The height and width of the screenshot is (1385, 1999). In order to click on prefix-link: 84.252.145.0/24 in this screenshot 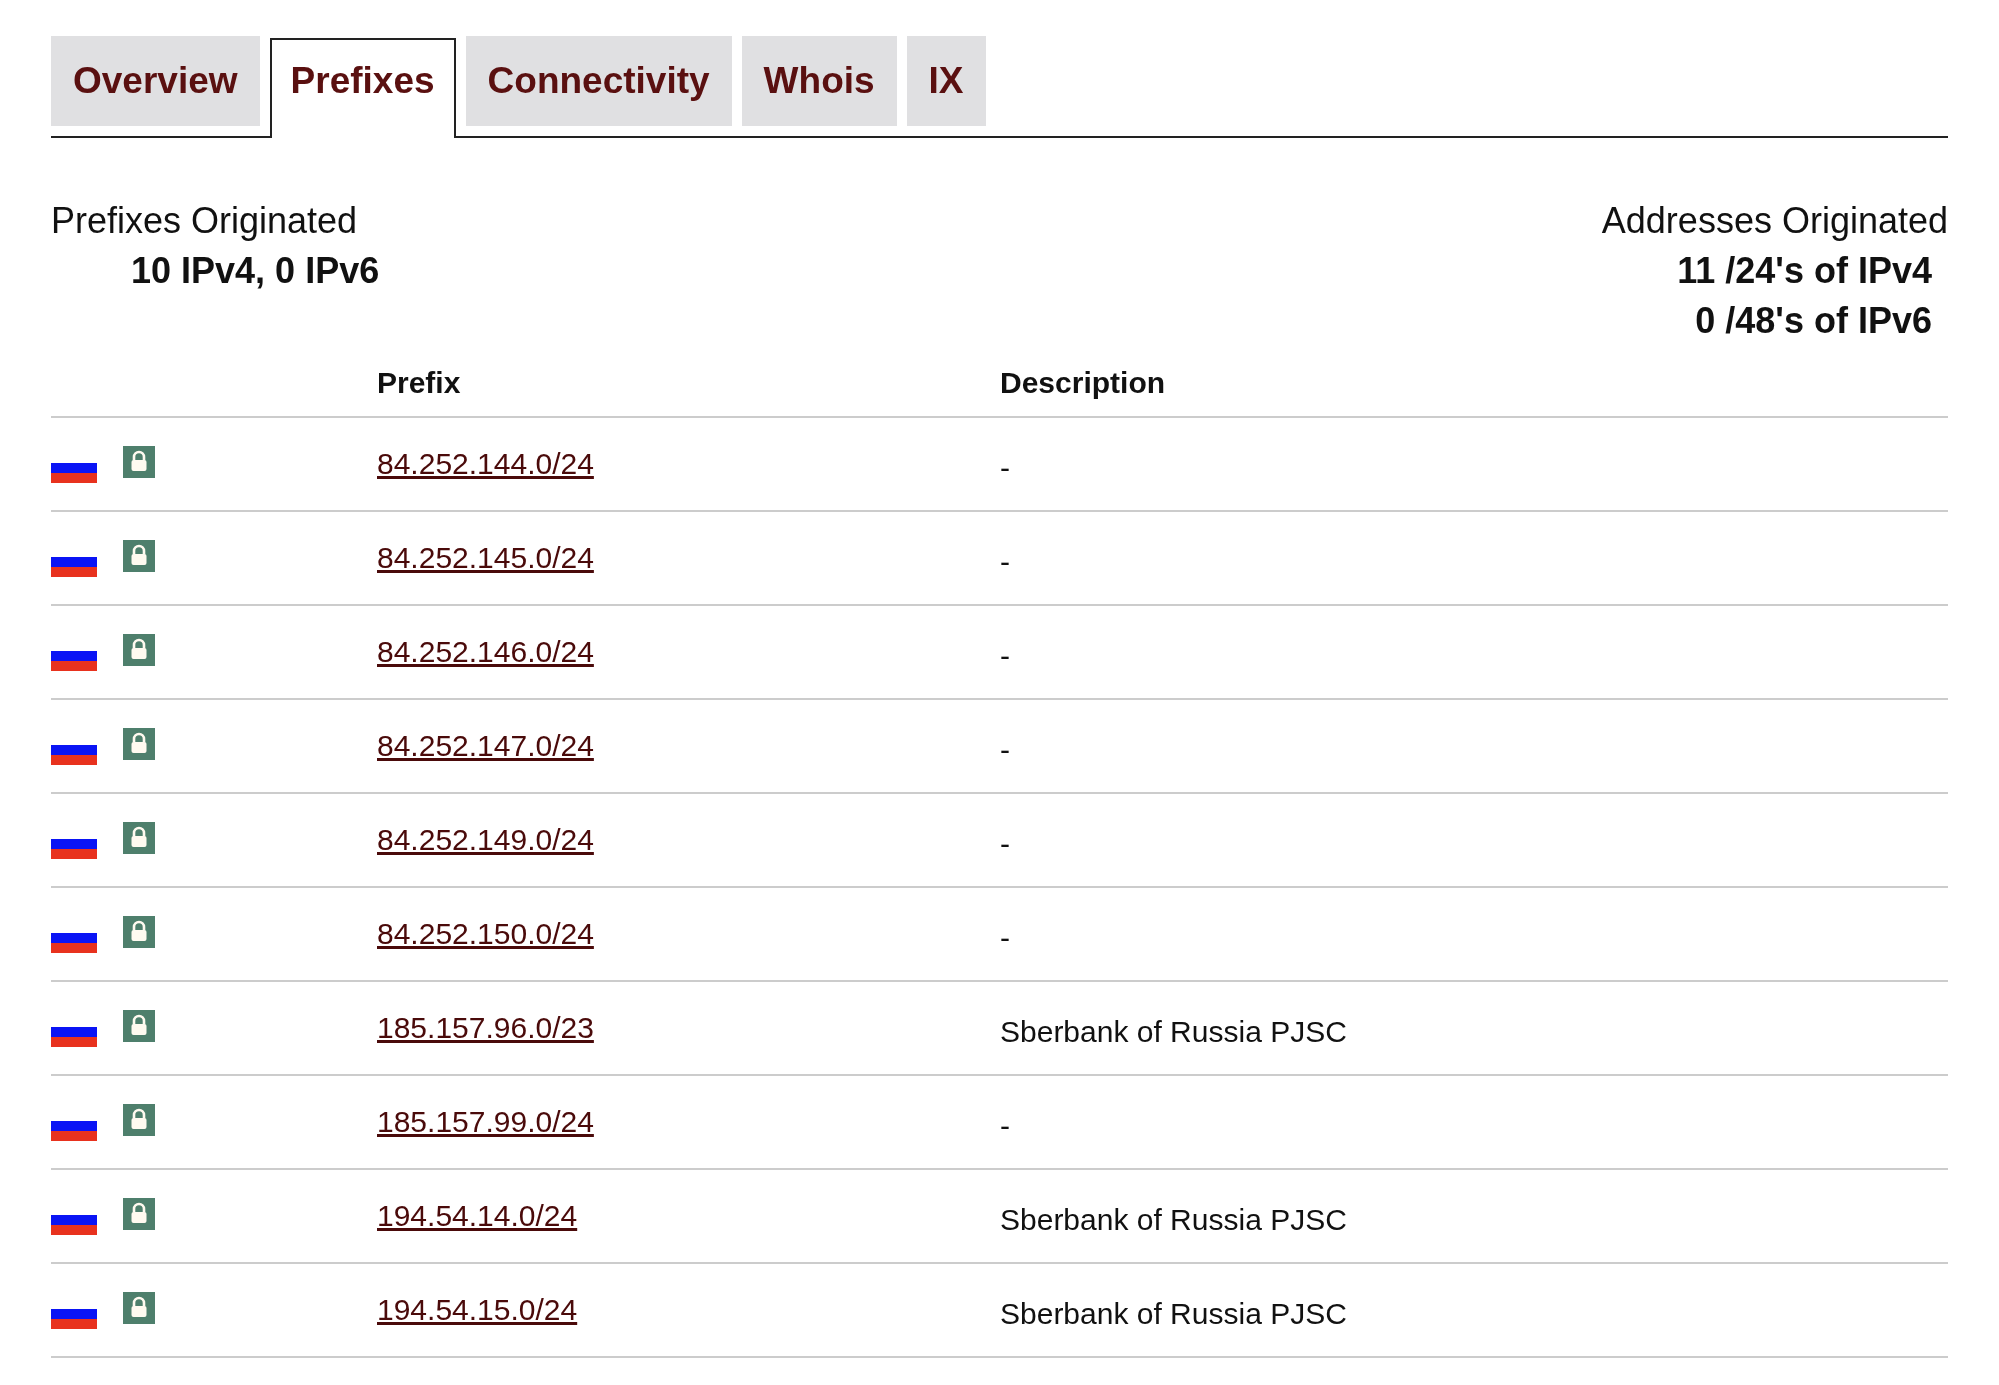, I will do `click(485, 557)`.